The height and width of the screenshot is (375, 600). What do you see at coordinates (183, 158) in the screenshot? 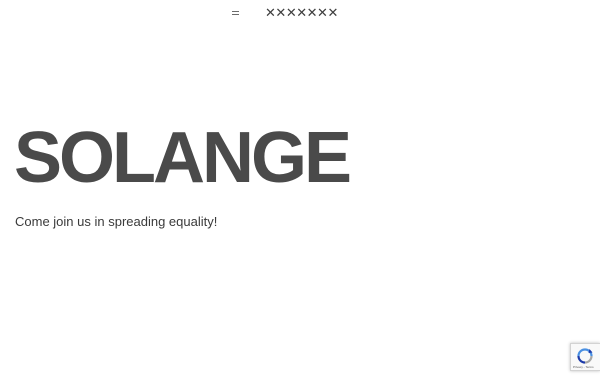
I see `hero-title: SOLANGE` at bounding box center [183, 158].